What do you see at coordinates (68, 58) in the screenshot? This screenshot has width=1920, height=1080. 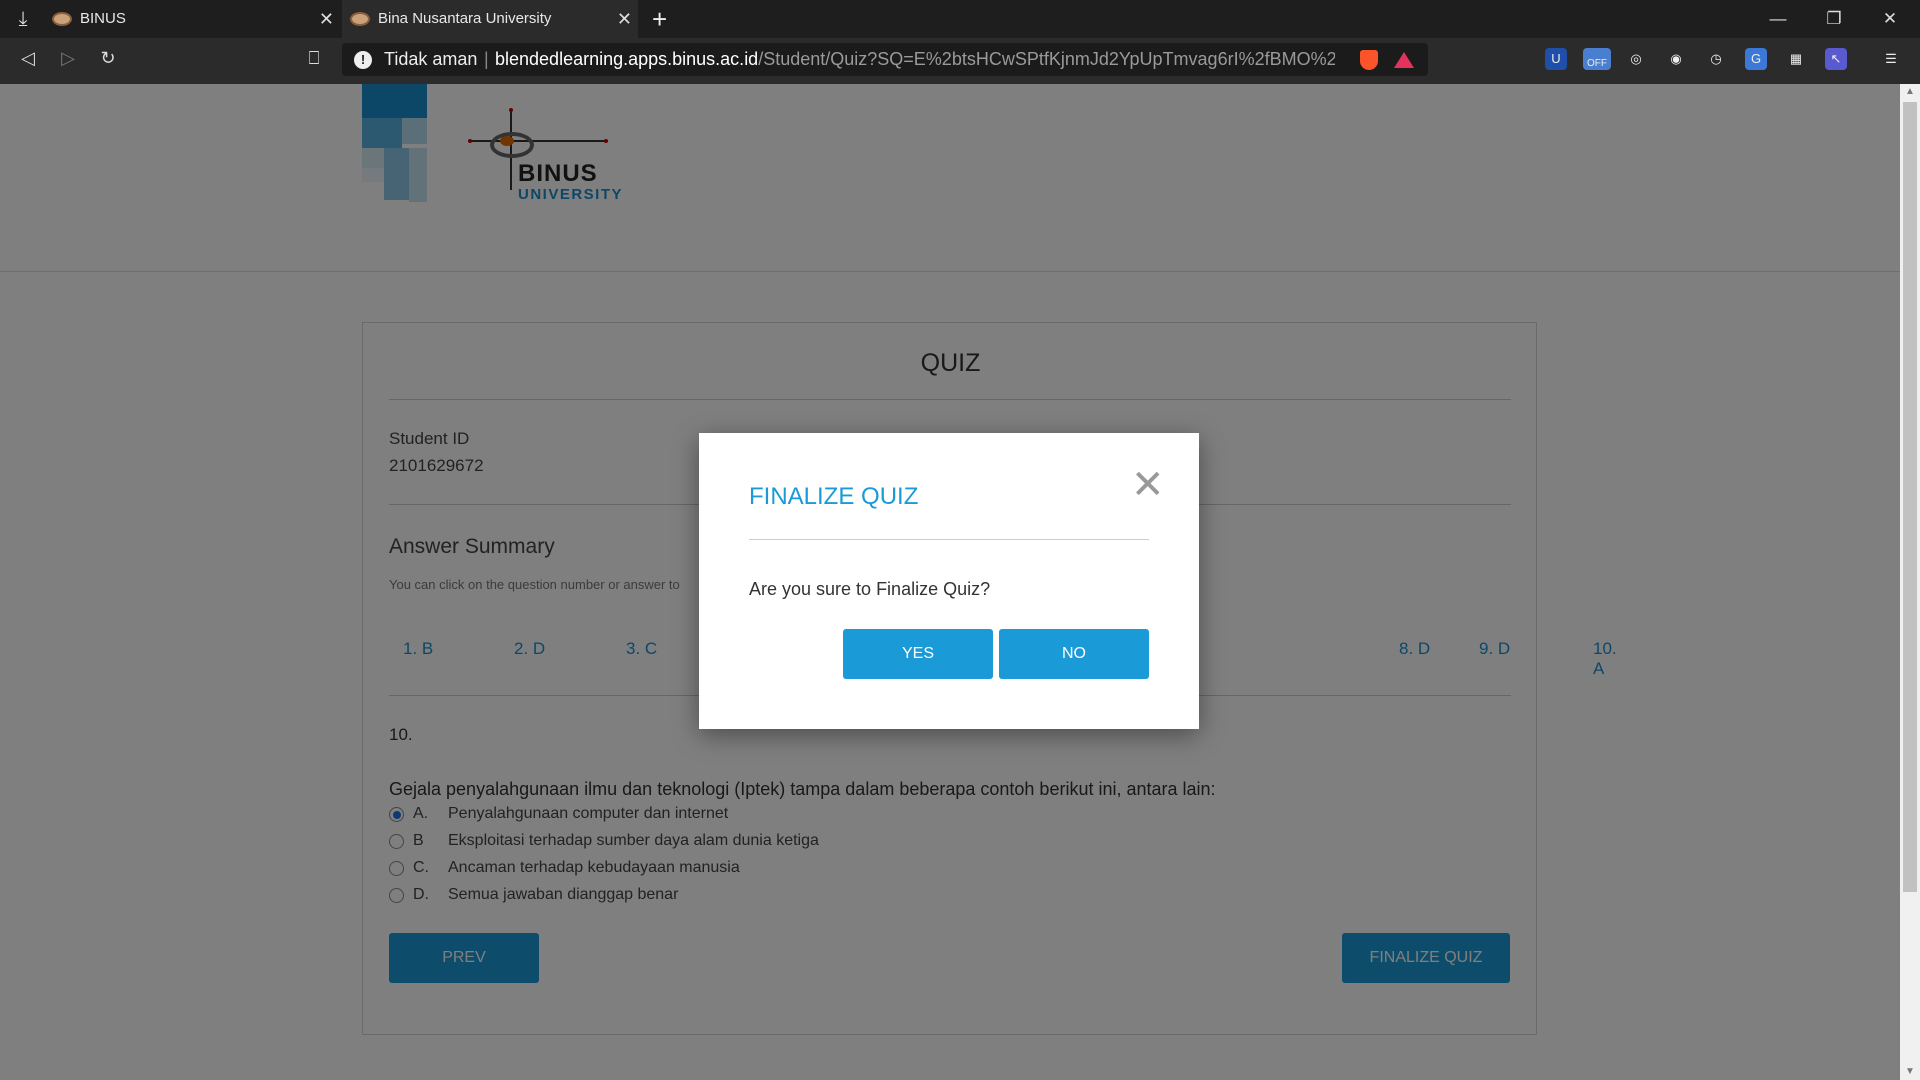 I see `forward-icon: ▷` at bounding box center [68, 58].